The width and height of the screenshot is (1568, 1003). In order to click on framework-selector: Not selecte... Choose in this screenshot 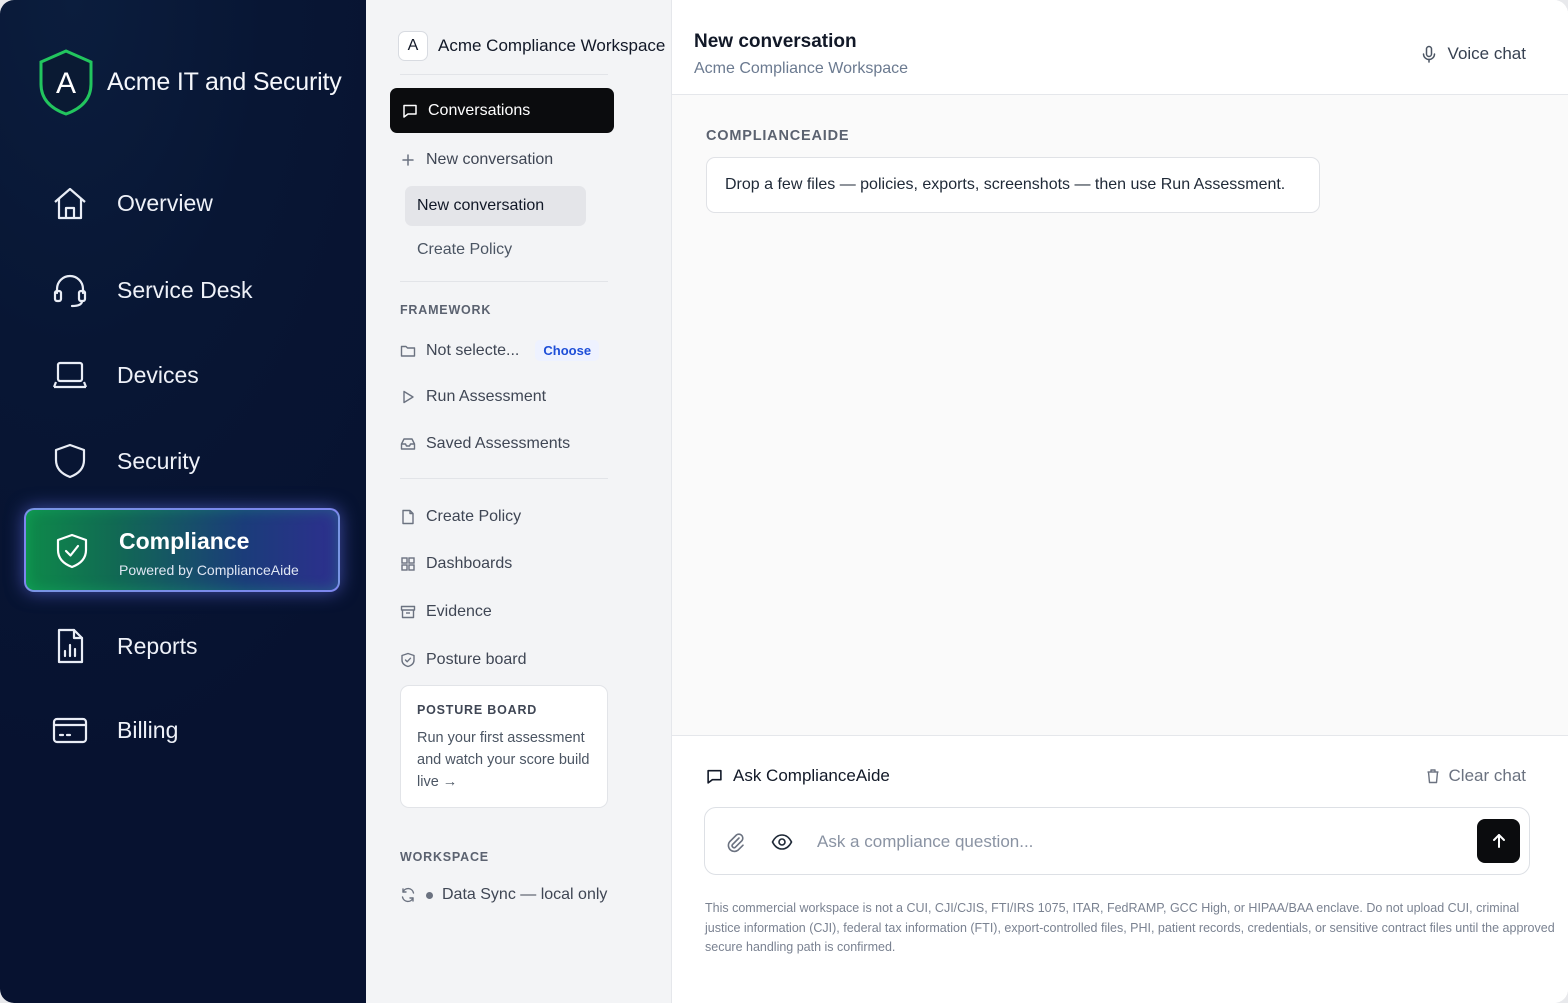, I will do `click(500, 350)`.